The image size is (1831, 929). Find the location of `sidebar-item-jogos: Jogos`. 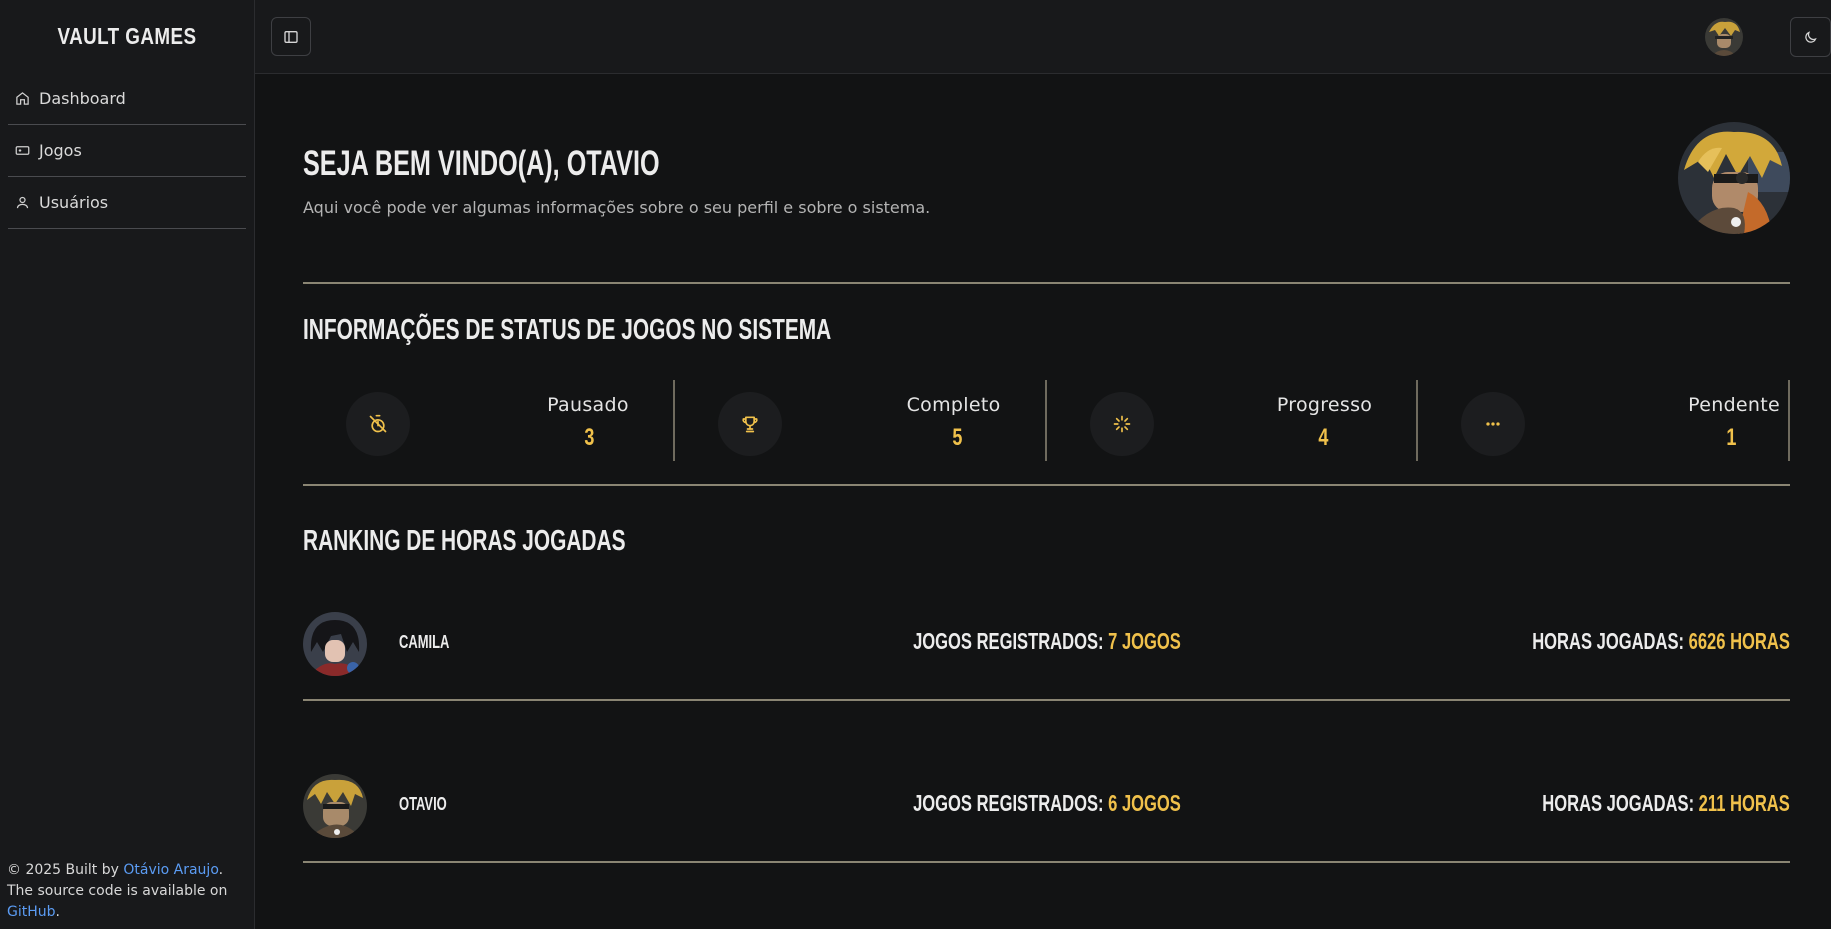

sidebar-item-jogos: Jogos is located at coordinates (127, 151).